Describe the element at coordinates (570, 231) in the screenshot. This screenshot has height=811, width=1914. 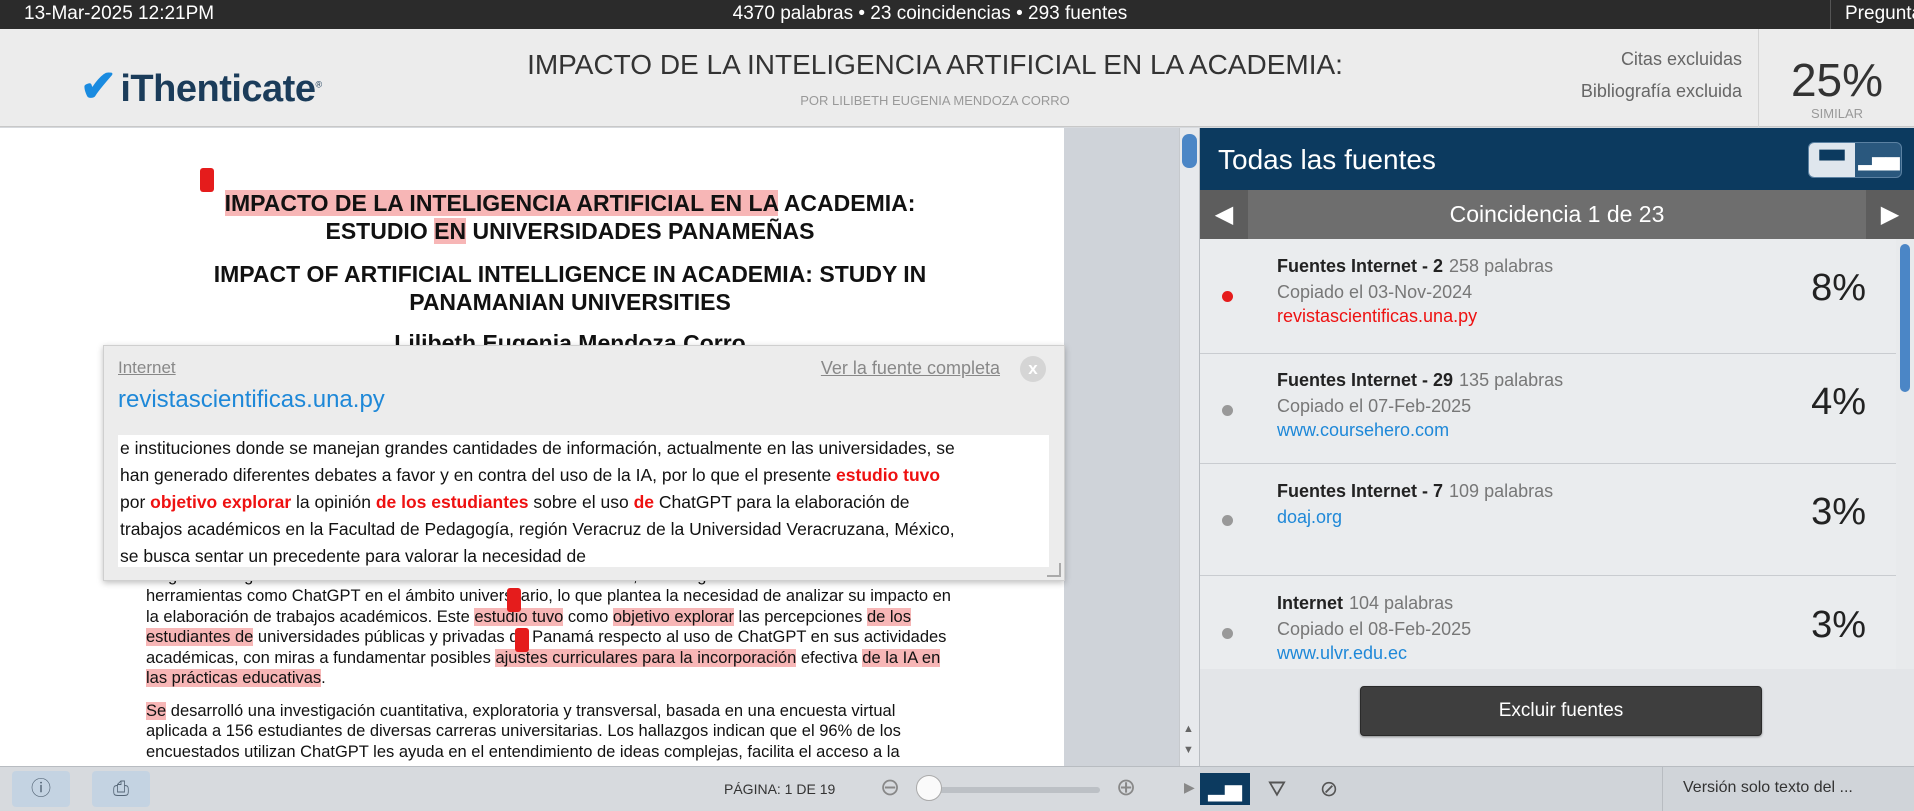
I see `doc-title-line2: ESTUDIO EN UNIVERSIDADES PANAMEÑAS` at that location.